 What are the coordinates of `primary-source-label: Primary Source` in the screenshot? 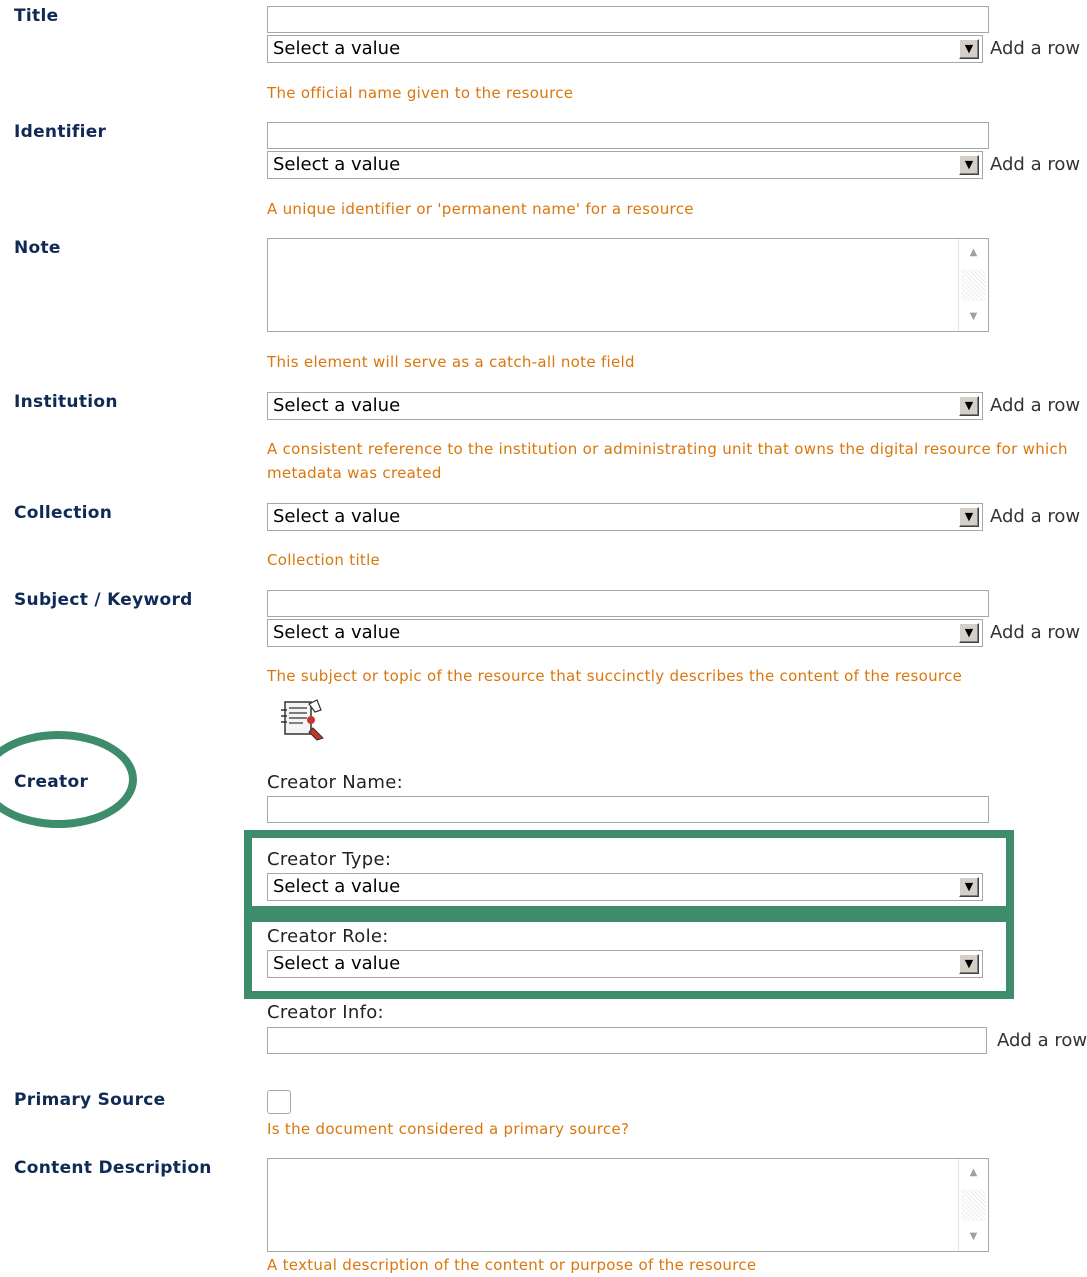 It's located at (90, 1100).